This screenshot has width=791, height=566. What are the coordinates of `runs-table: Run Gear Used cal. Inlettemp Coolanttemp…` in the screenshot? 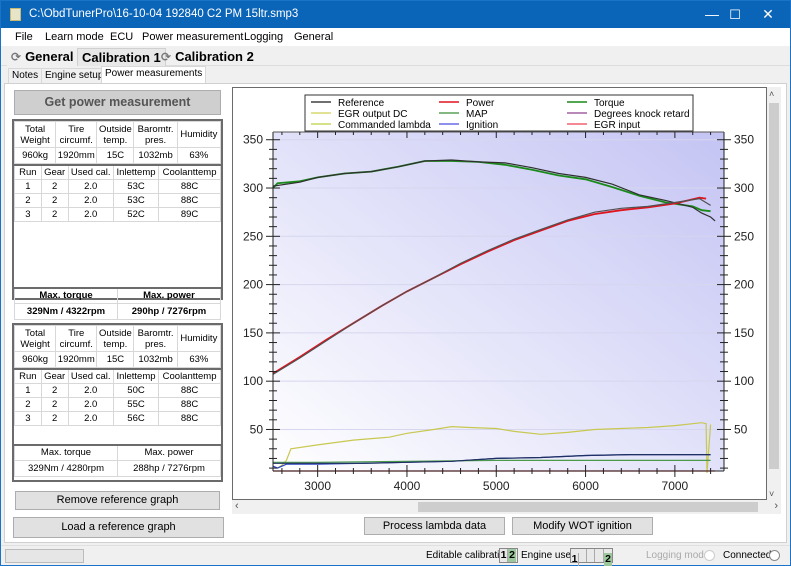 It's located at (117, 193).